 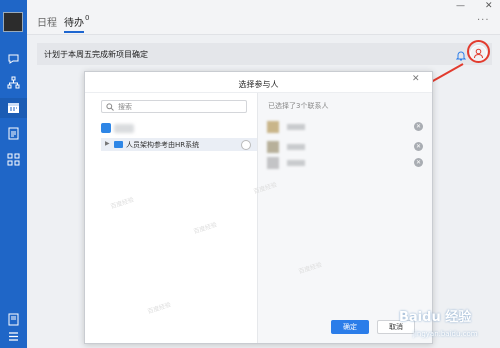 What do you see at coordinates (258, 84) in the screenshot?
I see `dialog-title: 选择参与人` at bounding box center [258, 84].